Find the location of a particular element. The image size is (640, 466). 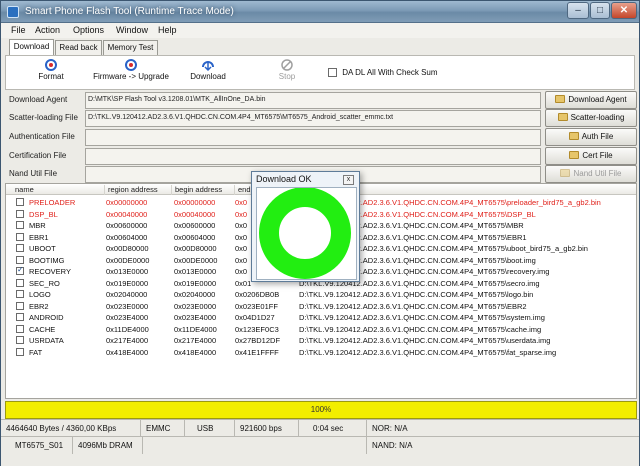

maximize-button: □ is located at coordinates (600, 10).